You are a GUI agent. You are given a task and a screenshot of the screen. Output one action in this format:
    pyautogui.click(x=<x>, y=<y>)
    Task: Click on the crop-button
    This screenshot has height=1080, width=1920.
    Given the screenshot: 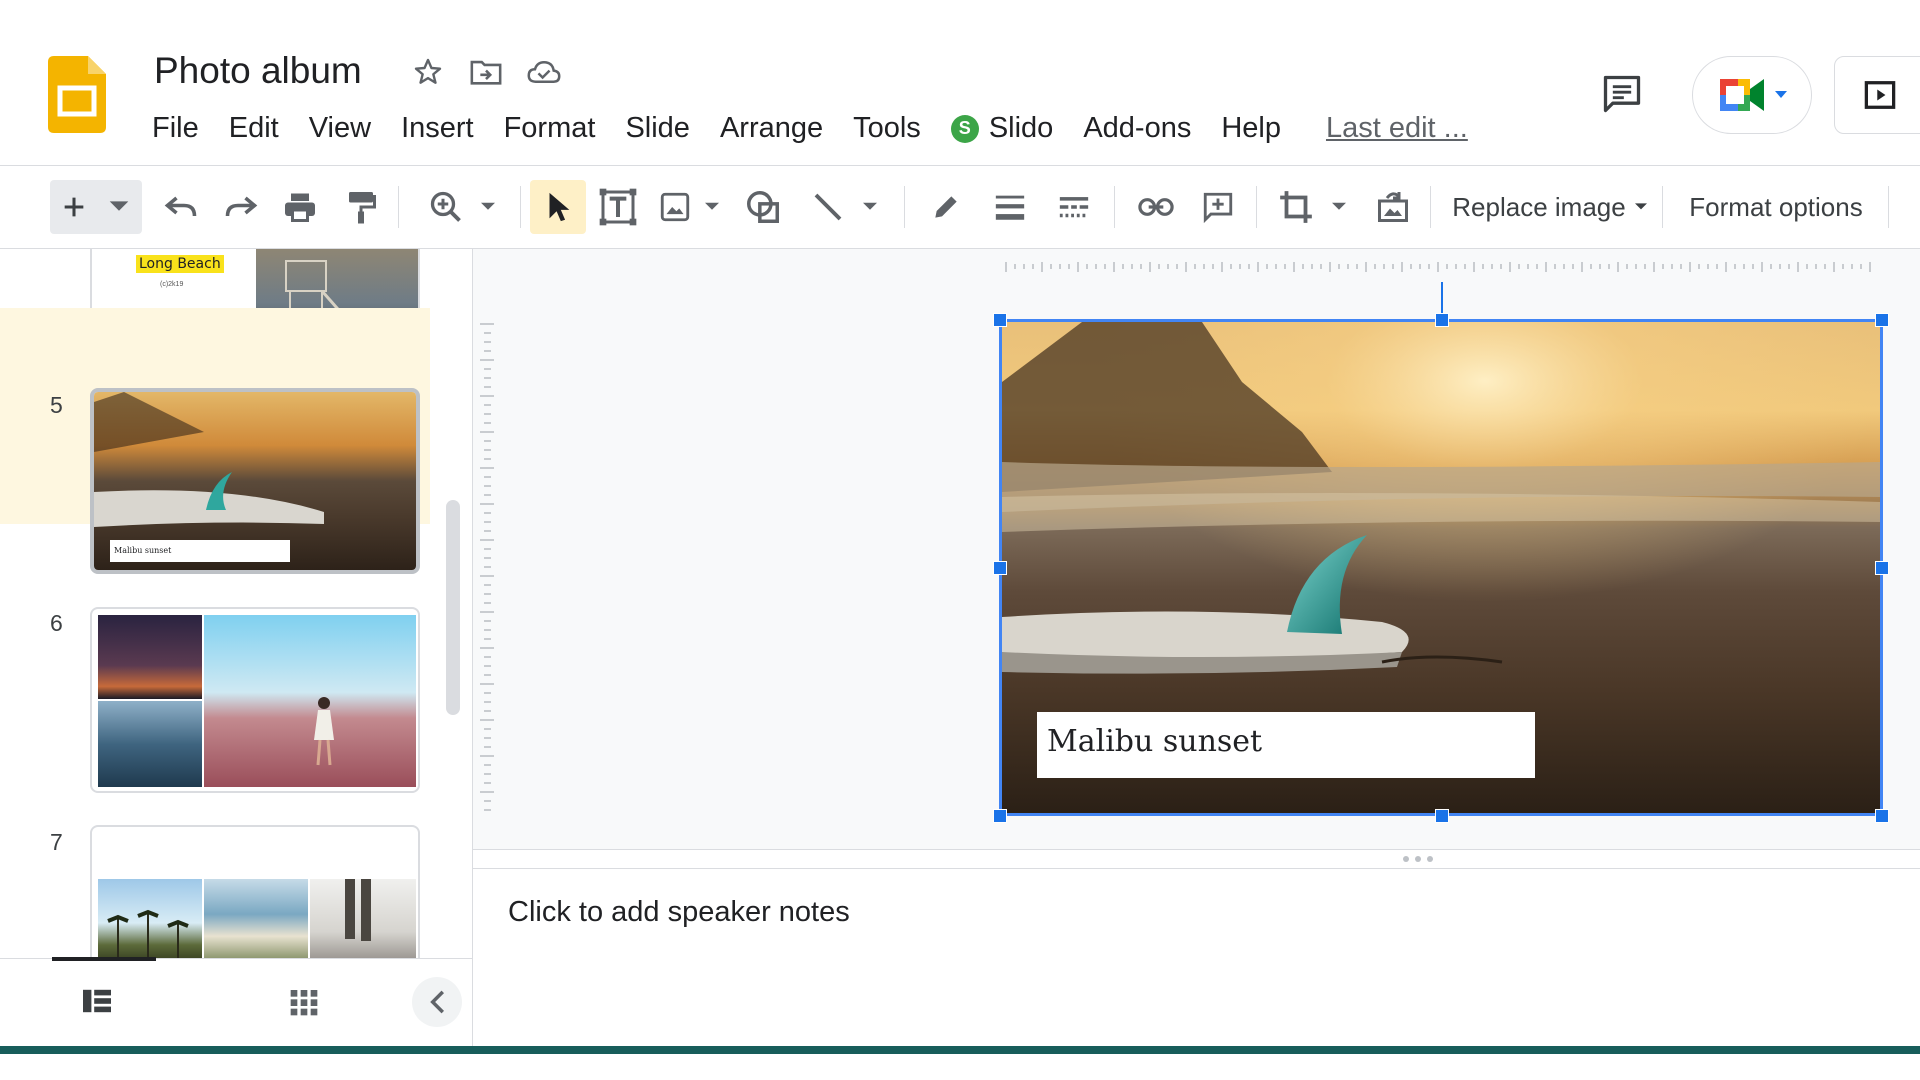 What is the action you would take?
    pyautogui.click(x=1313, y=207)
    